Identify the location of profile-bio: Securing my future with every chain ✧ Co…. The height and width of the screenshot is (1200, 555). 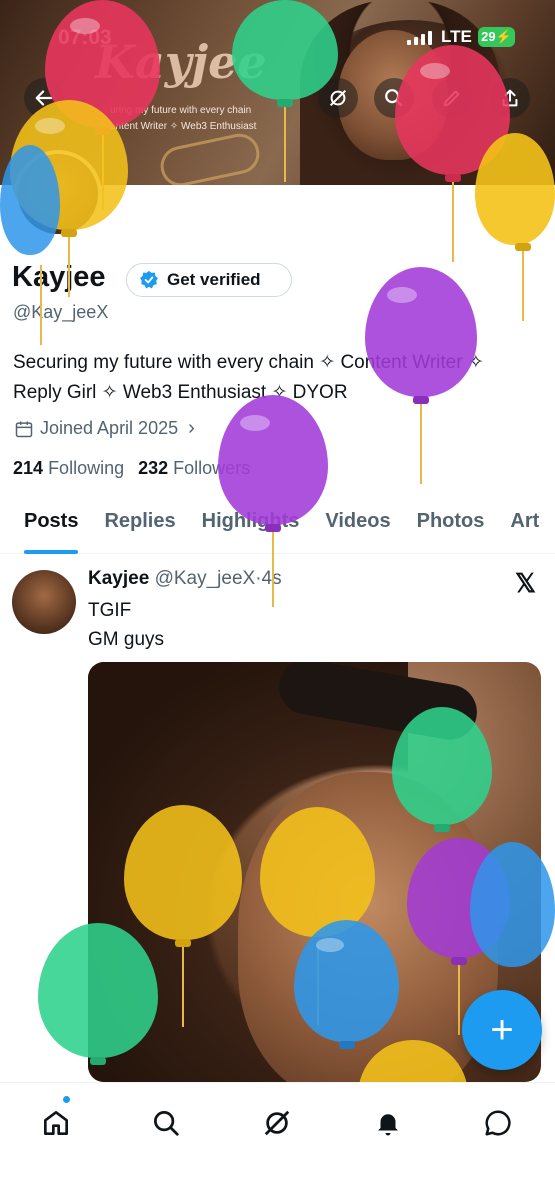
(284, 378).